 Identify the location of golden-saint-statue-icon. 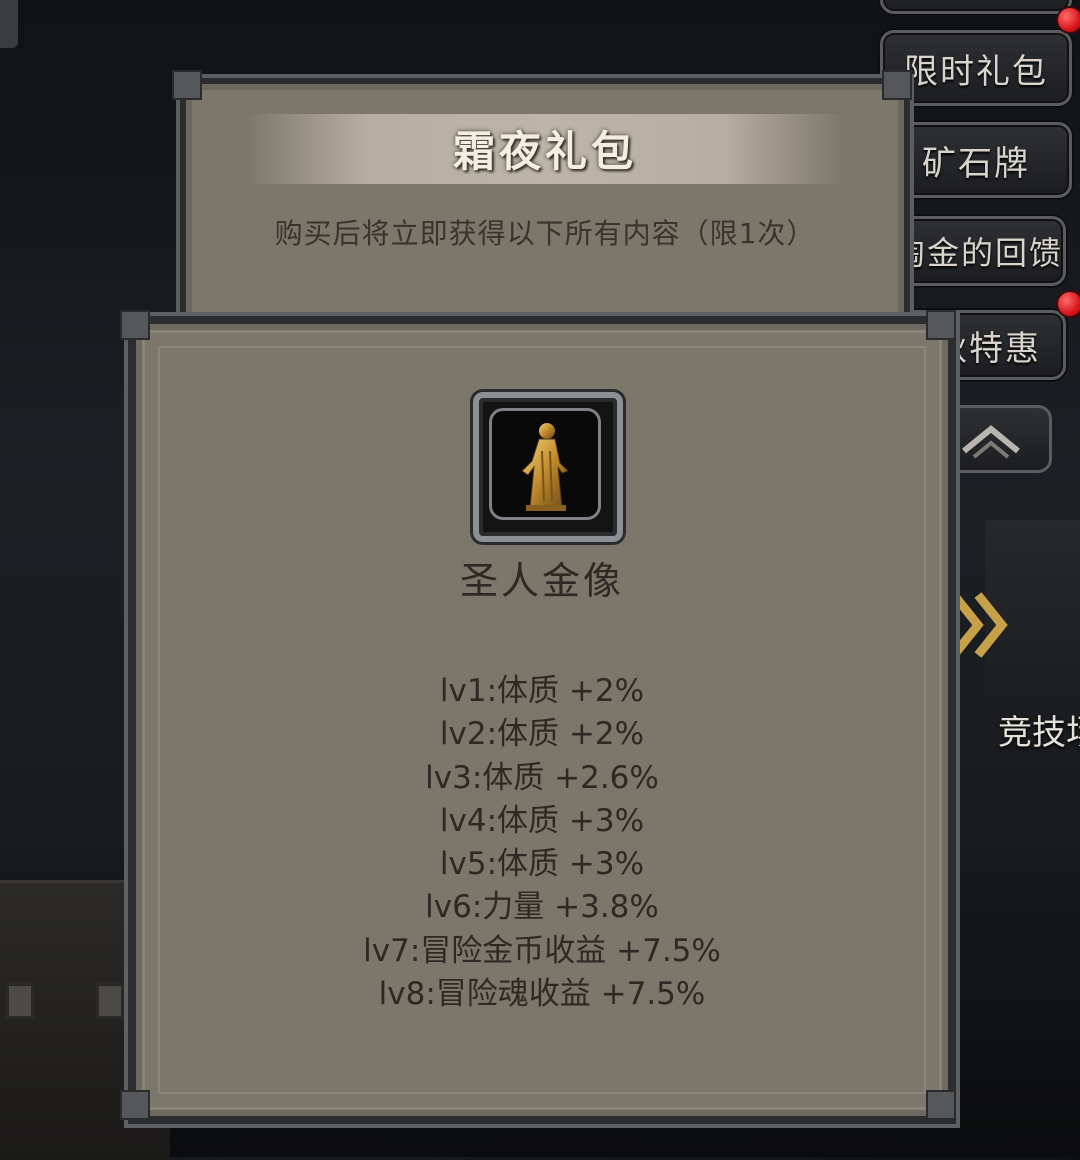
(545, 467).